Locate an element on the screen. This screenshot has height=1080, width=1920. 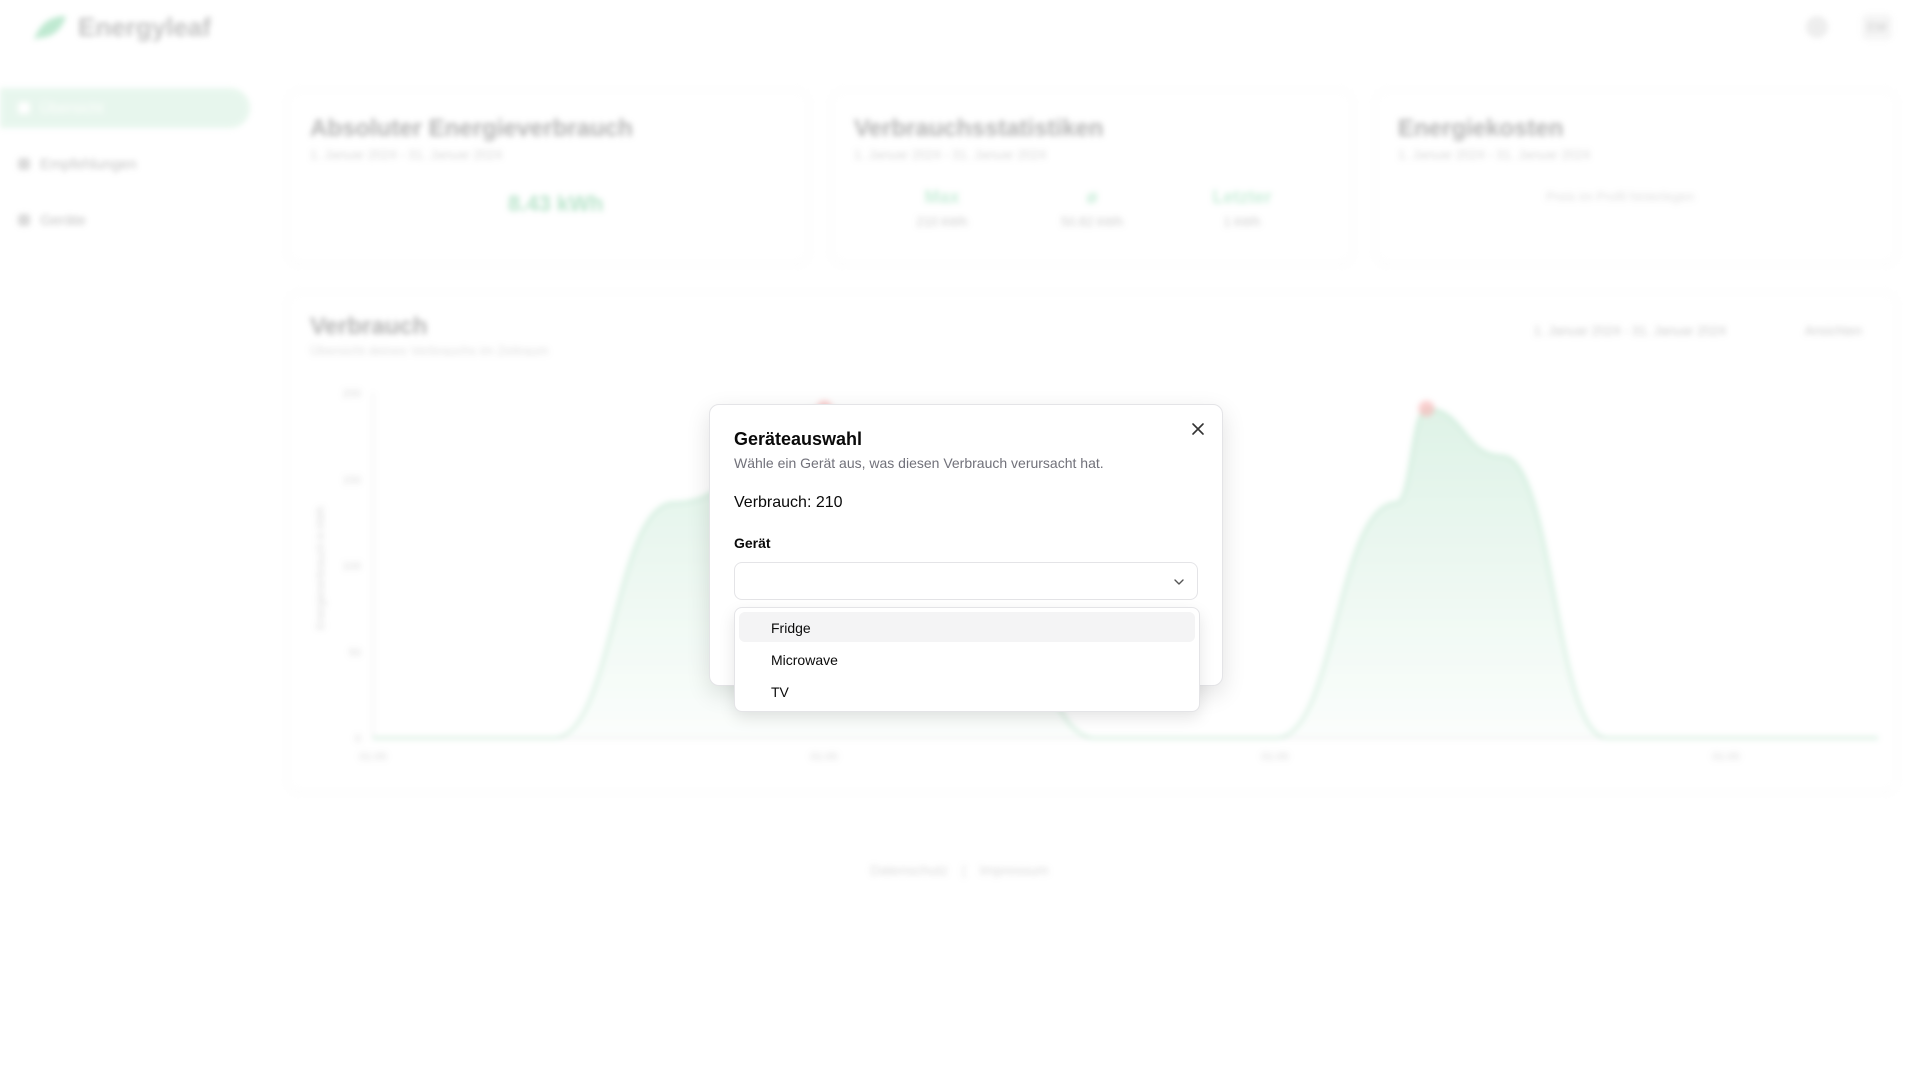
option-tv: TV is located at coordinates (967, 691).